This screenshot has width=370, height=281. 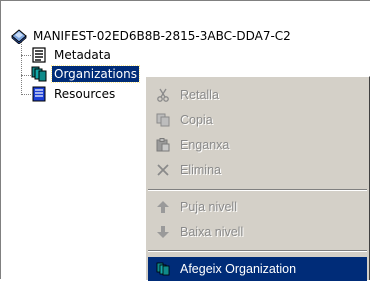 What do you see at coordinates (212, 232) in the screenshot?
I see `menu-item-label: Baixa nivell` at bounding box center [212, 232].